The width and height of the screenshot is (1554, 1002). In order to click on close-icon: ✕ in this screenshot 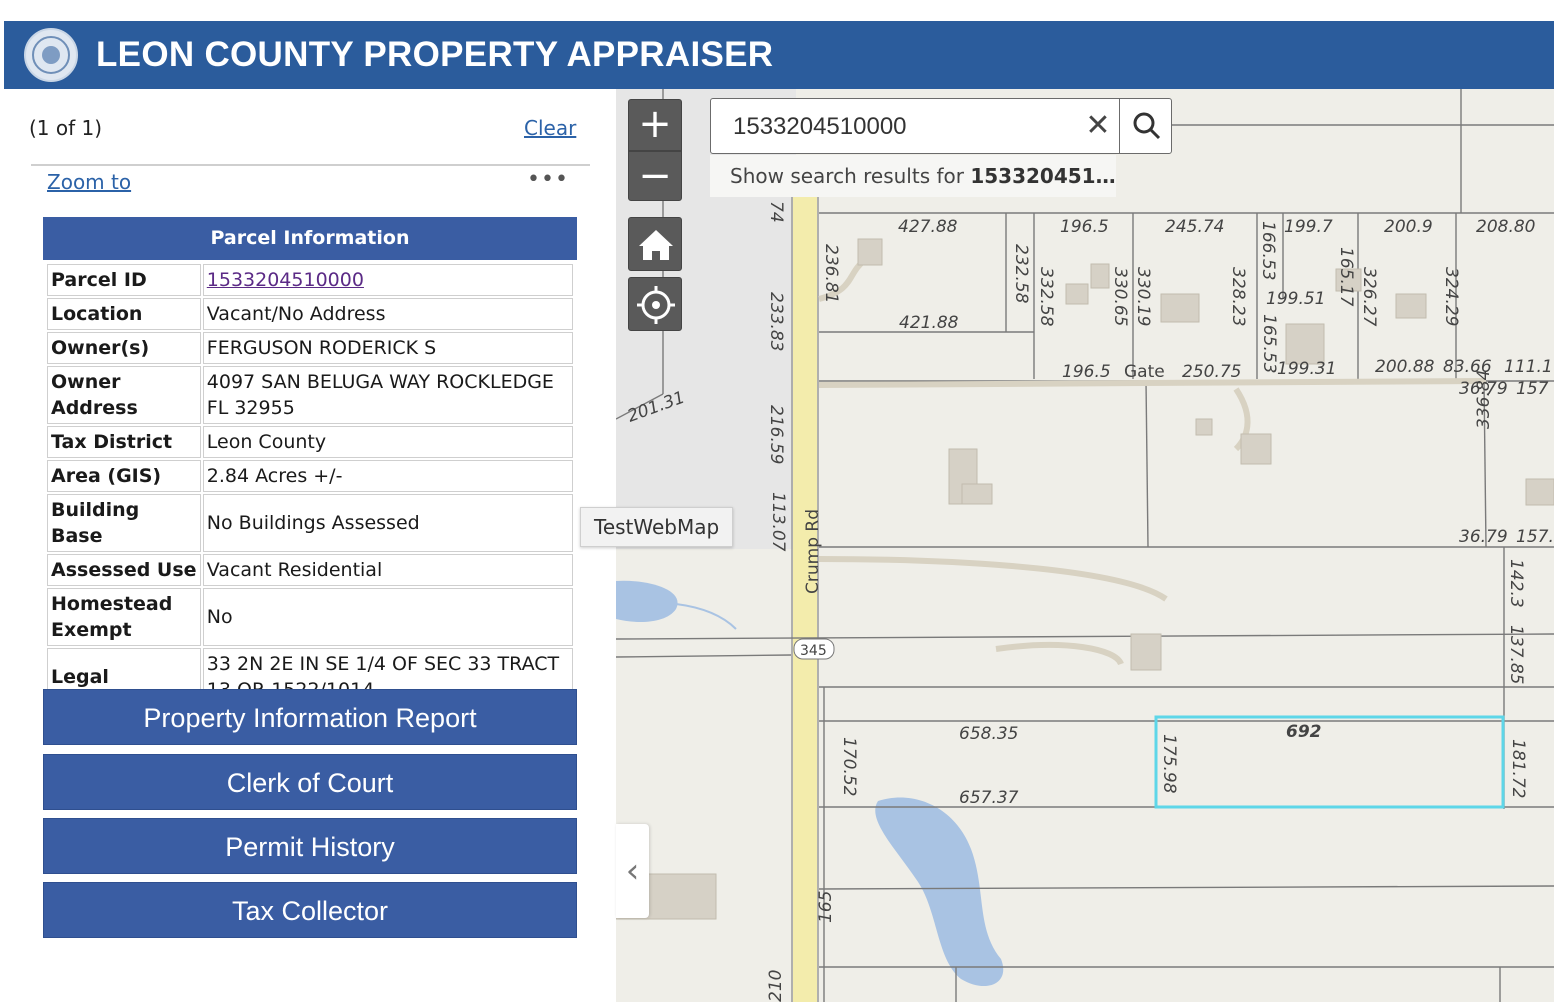, I will do `click(1098, 126)`.